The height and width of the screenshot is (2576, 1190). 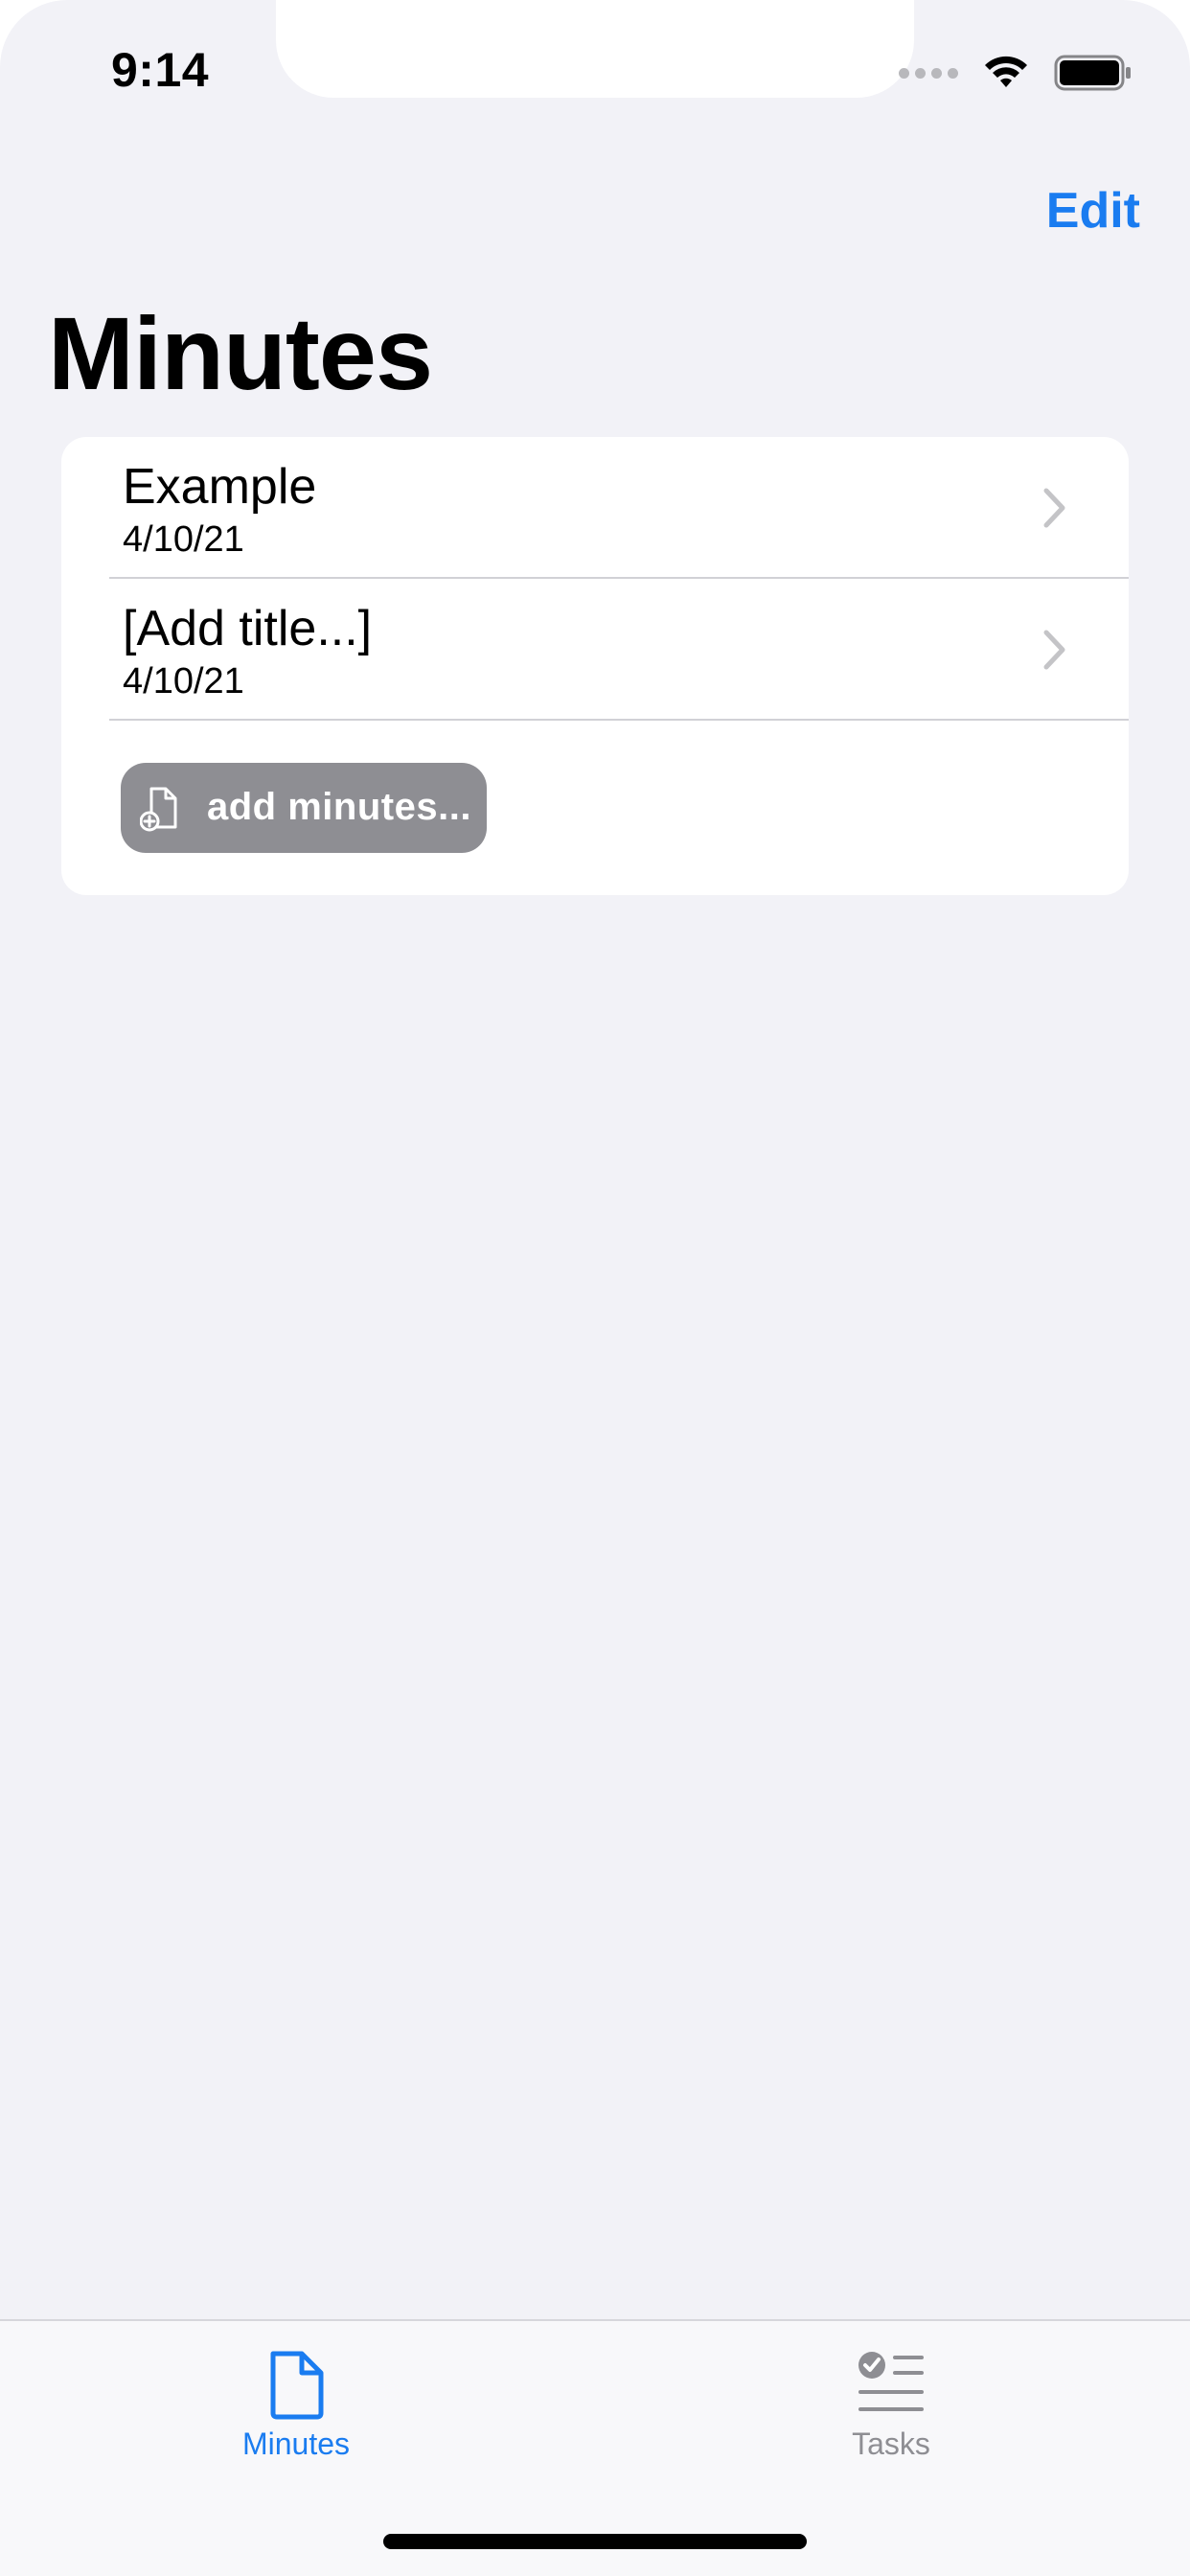 What do you see at coordinates (595, 650) in the screenshot?
I see `list-item: [Add title...] 4/10/21` at bounding box center [595, 650].